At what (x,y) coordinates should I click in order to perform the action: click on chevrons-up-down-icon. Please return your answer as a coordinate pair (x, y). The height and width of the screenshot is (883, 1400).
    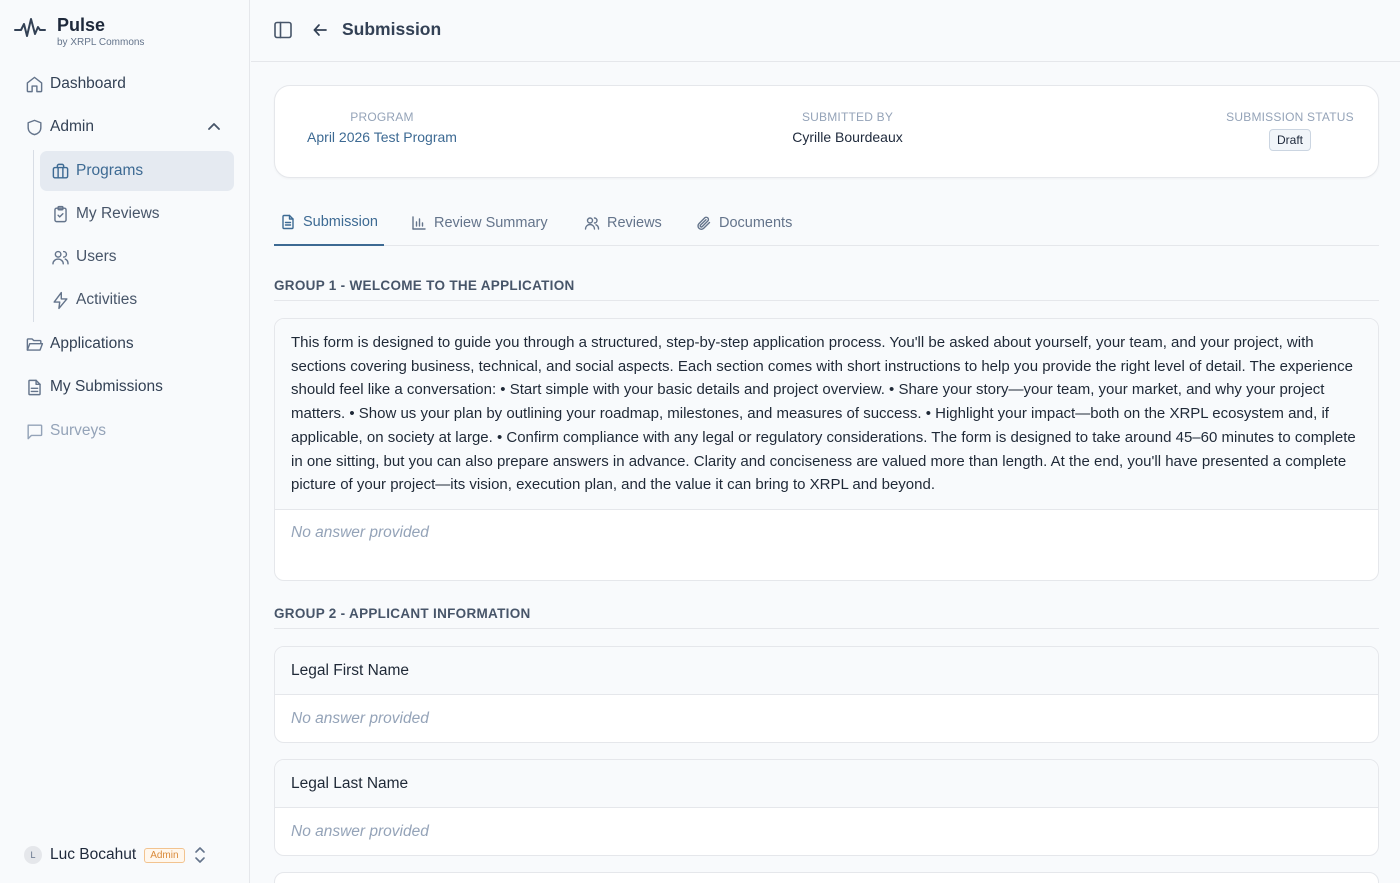
    Looking at the image, I should click on (200, 855).